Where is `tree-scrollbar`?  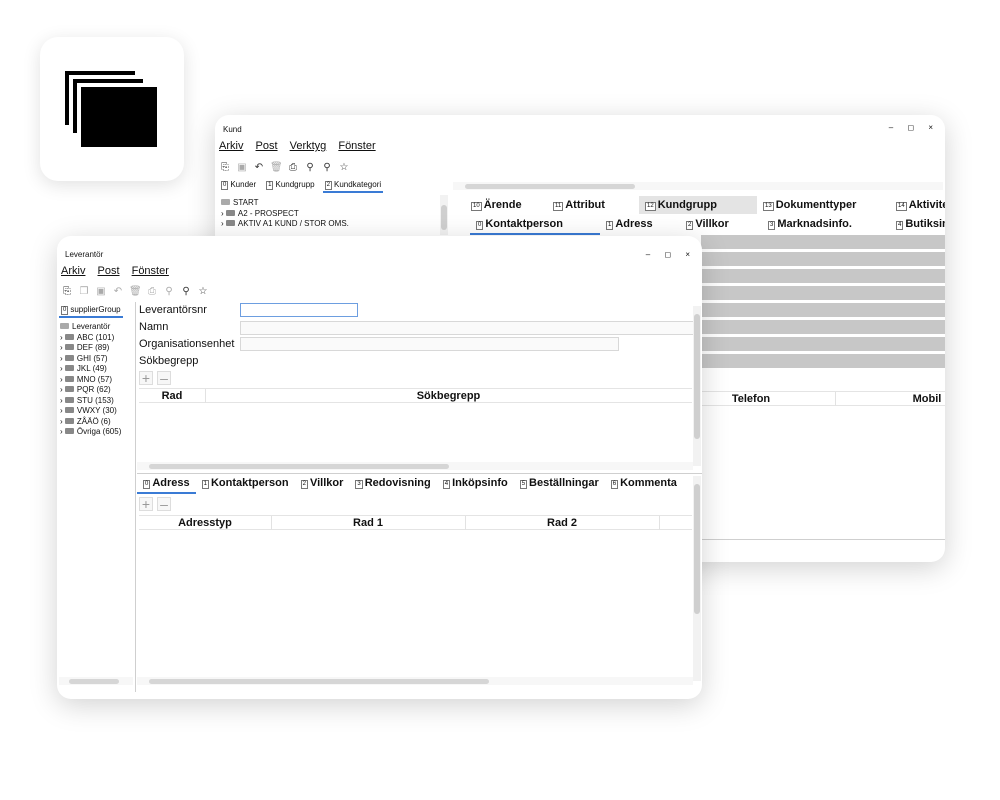 tree-scrollbar is located at coordinates (444, 215).